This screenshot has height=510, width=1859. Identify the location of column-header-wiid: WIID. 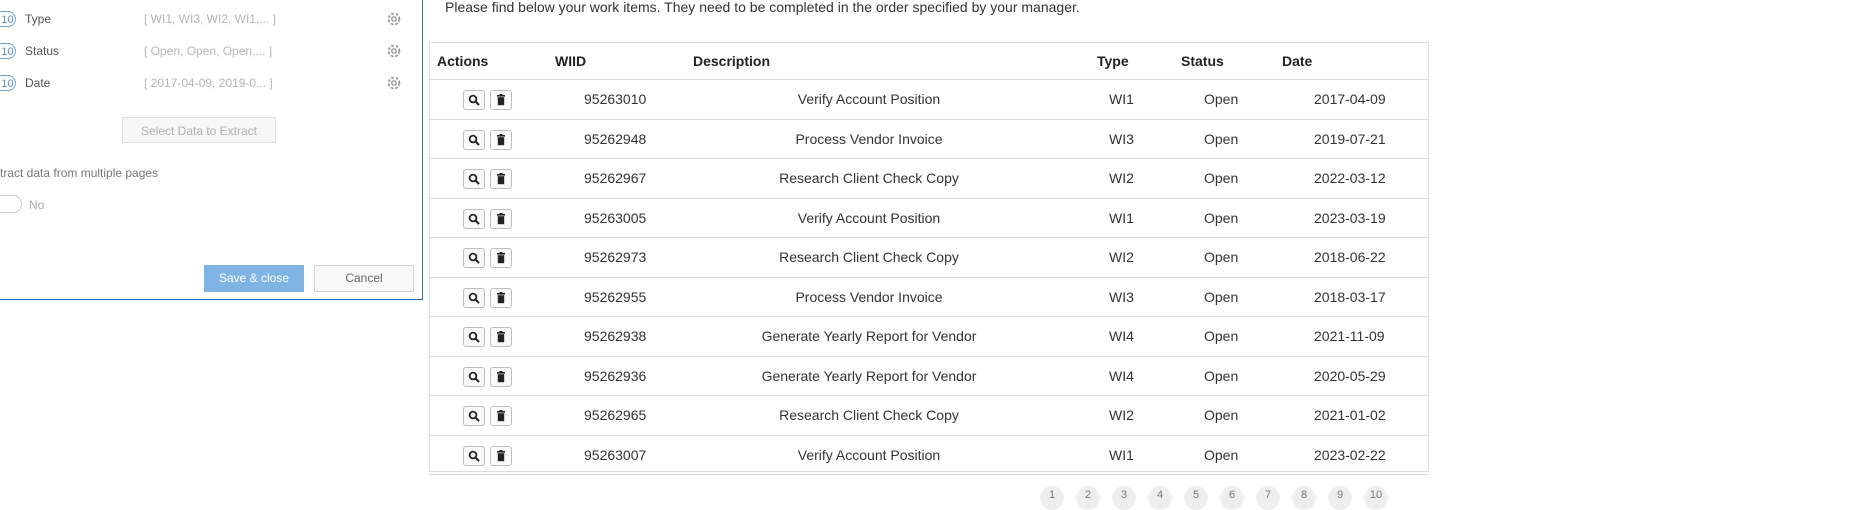
(571, 61).